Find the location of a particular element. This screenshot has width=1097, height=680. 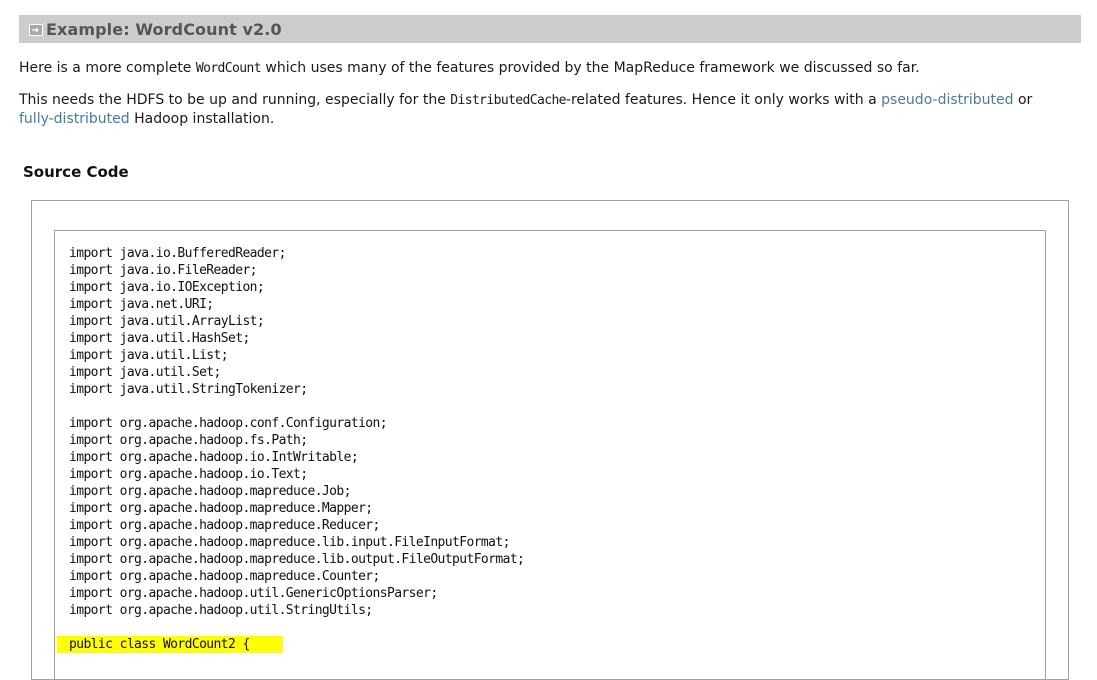

fully-distributed-link: fully-distributed is located at coordinates (74, 119).